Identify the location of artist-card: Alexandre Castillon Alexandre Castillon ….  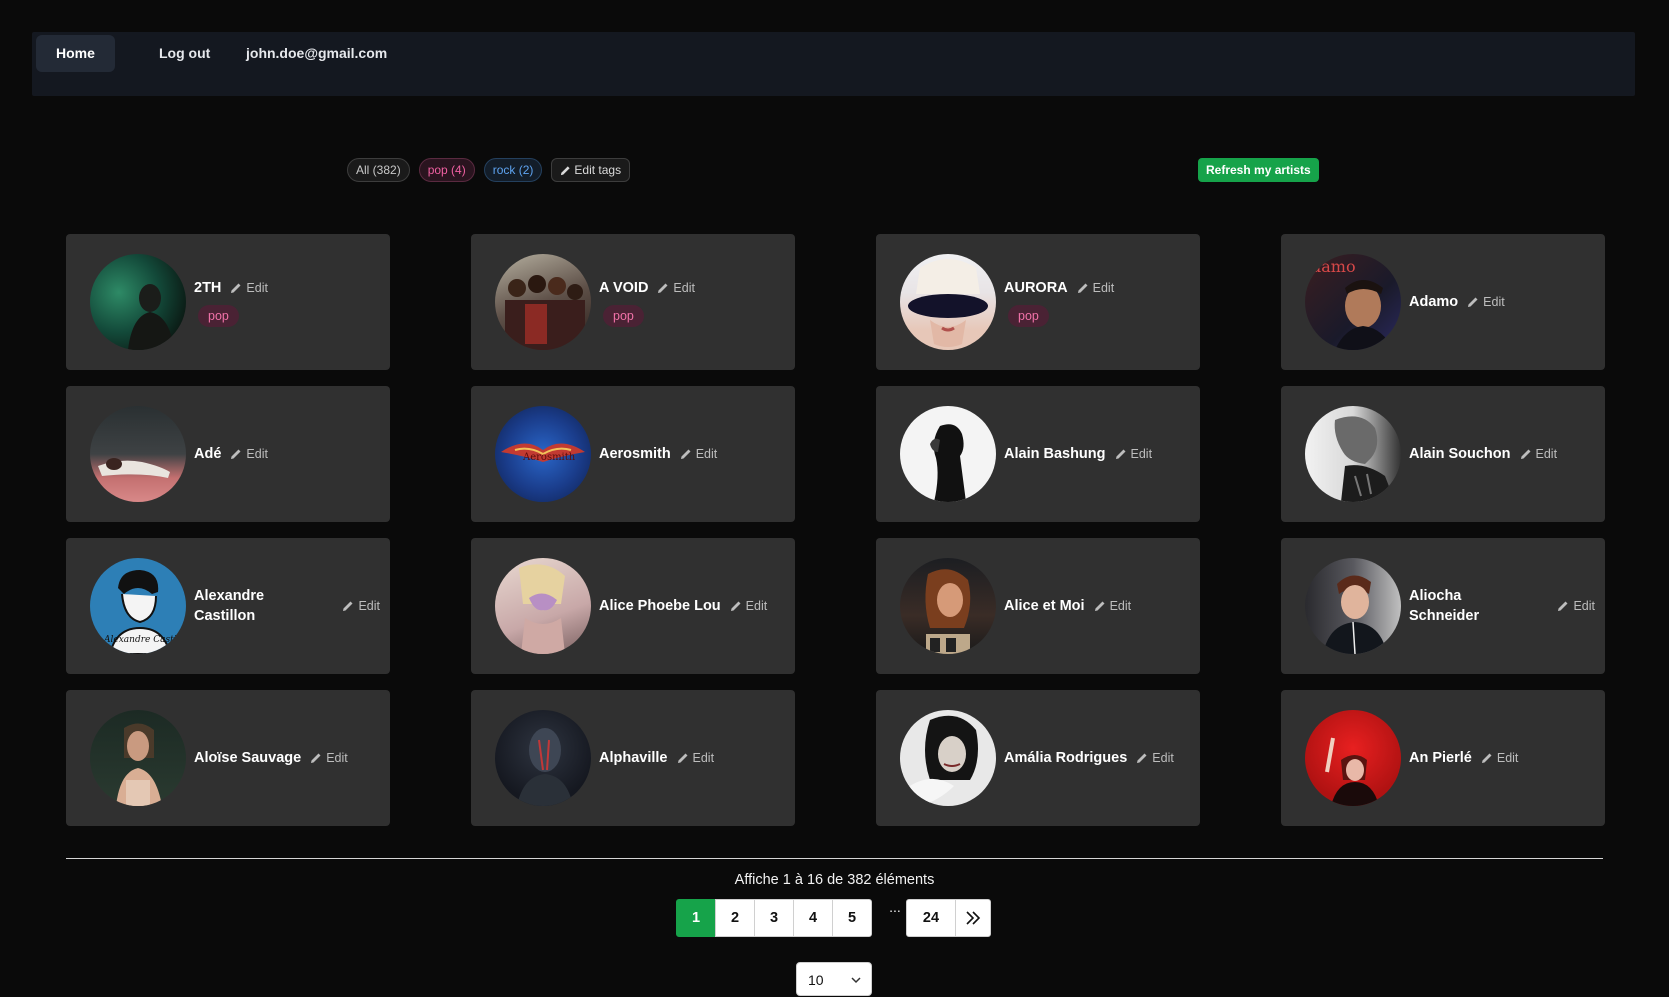
(228, 606).